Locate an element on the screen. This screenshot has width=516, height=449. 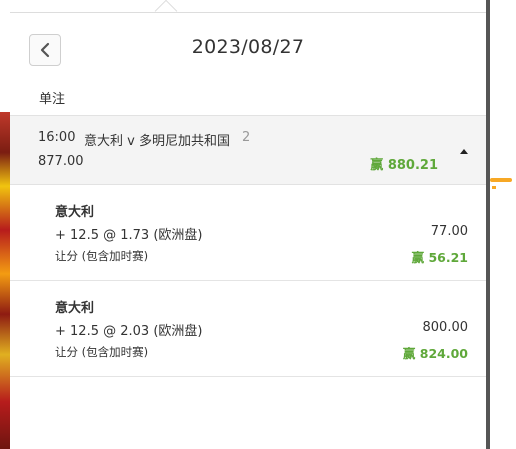
orange-accent-mark is located at coordinates (501, 180).